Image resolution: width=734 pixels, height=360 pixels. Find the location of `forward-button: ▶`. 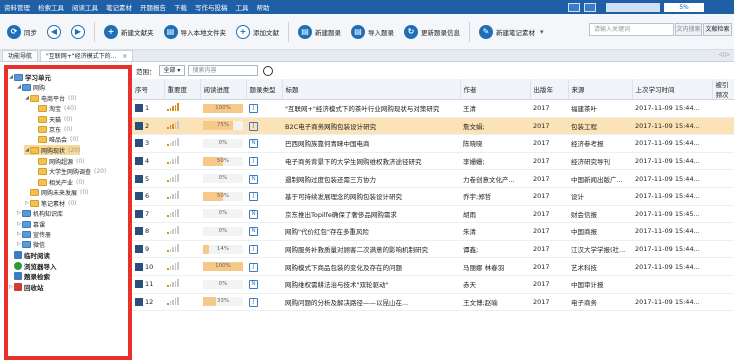

forward-button: ▶ is located at coordinates (78, 32).